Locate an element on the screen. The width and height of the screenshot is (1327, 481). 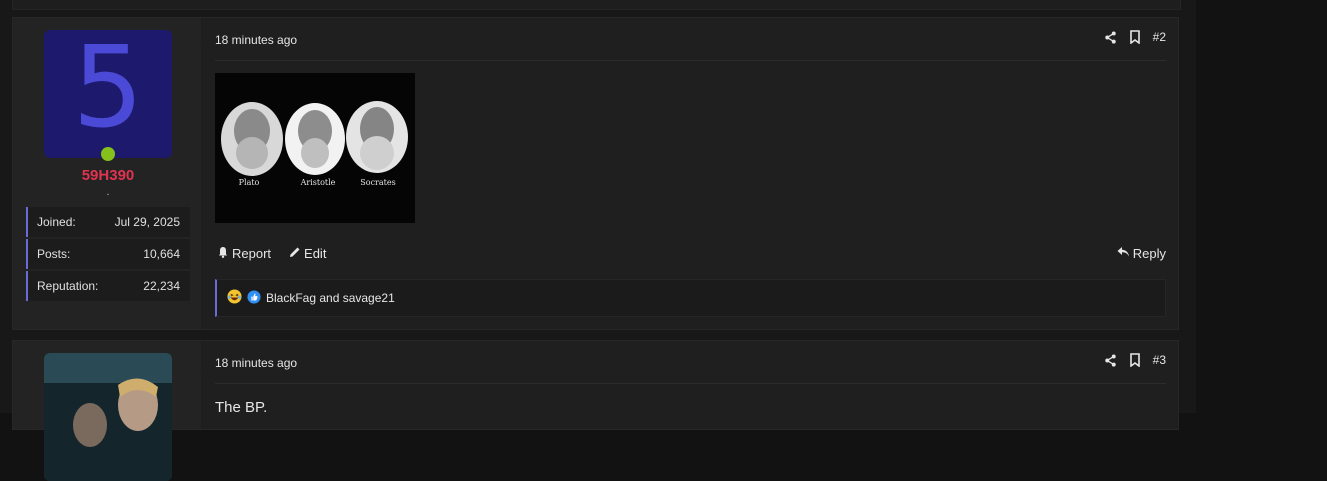
edit-button: Edit is located at coordinates (307, 253).